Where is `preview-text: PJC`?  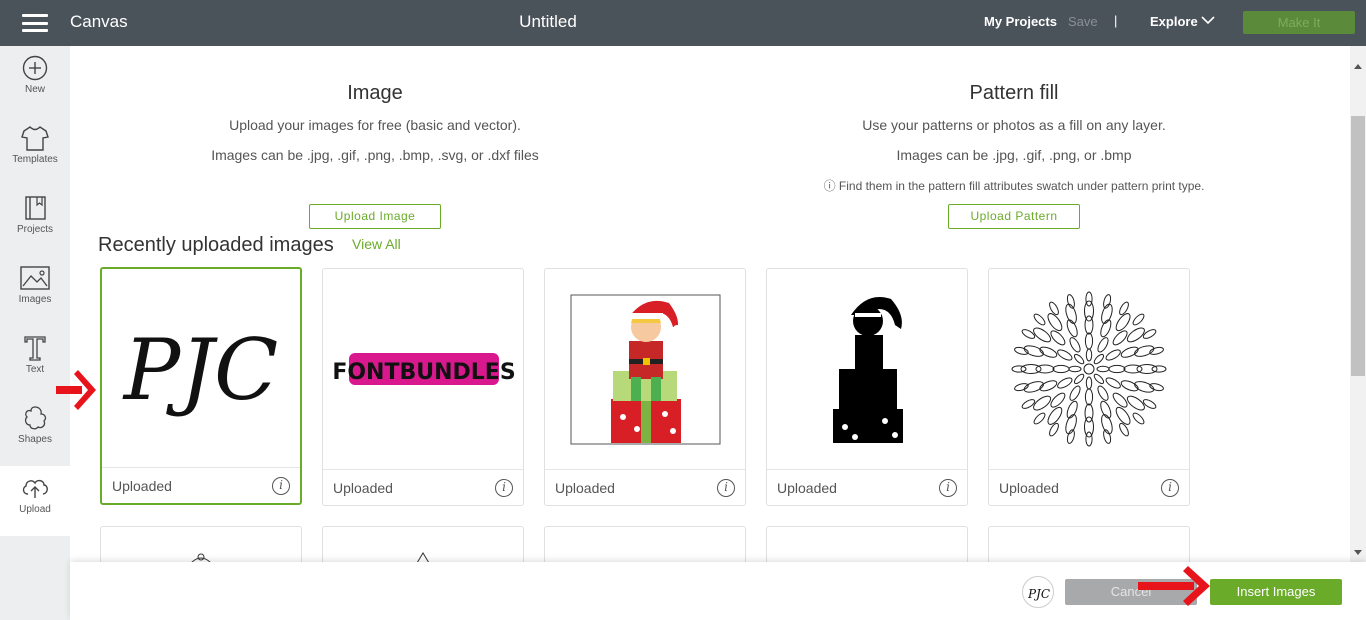 preview-text: PJC is located at coordinates (1038, 594).